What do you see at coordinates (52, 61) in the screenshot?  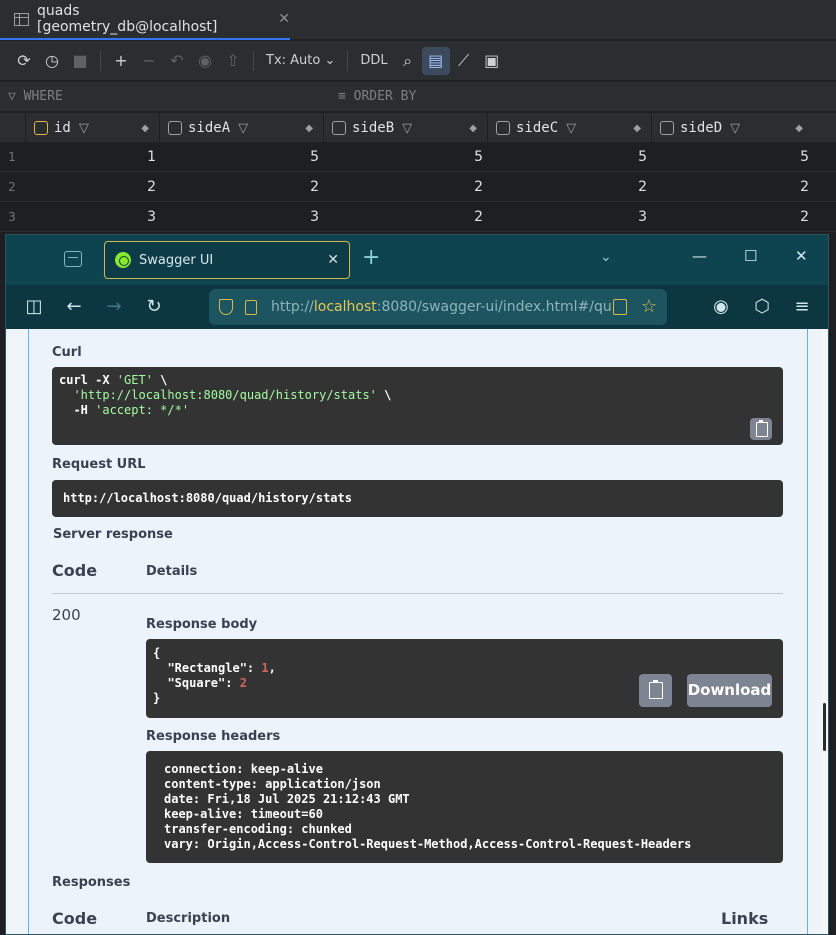 I see `history-icon: ◷` at bounding box center [52, 61].